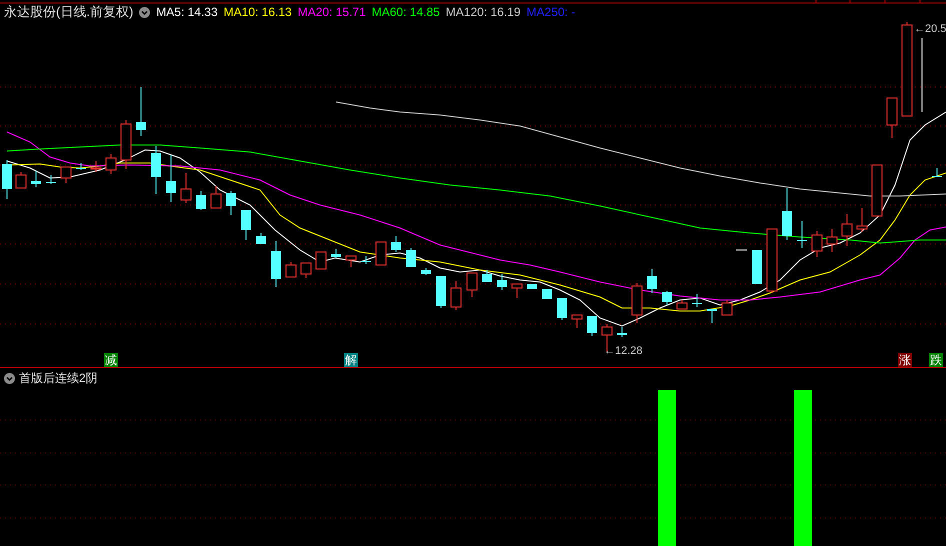  I want to click on moving-average-value: MA60: 14.85, so click(406, 12).